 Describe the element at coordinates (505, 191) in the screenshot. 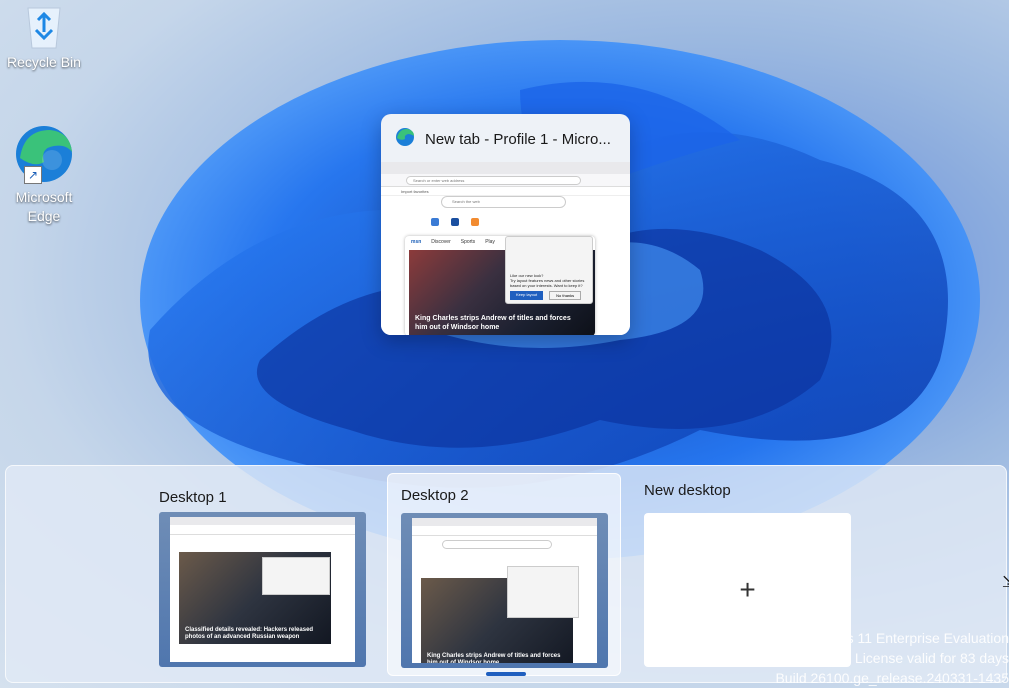

I see `favorites-bar: Import favorites` at that location.